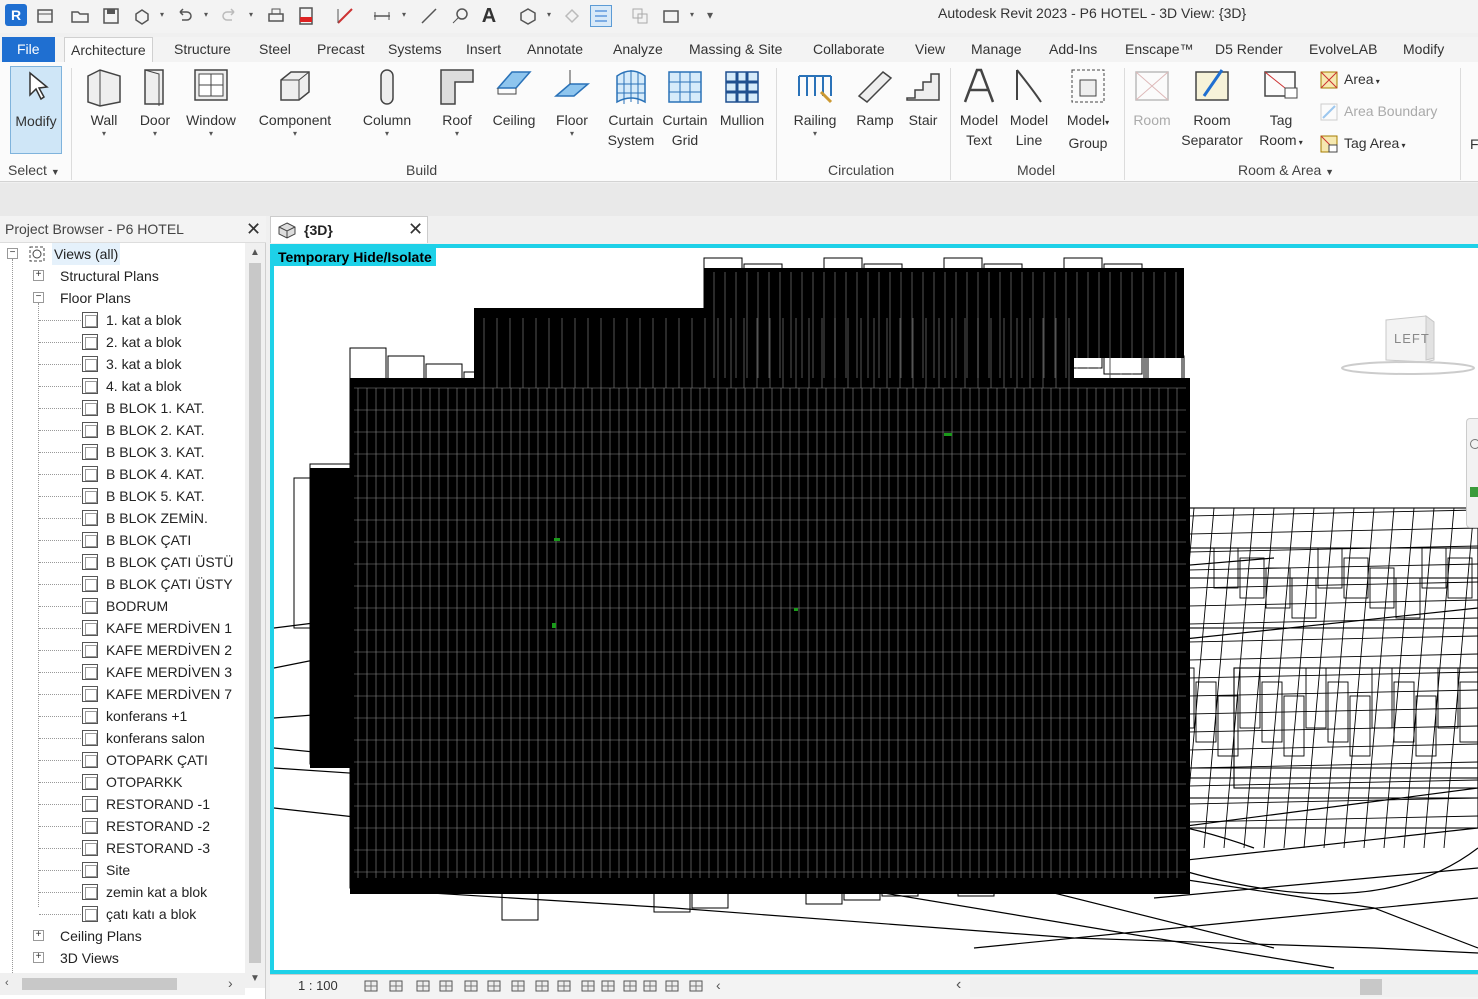 The height and width of the screenshot is (999, 1478). Describe the element at coordinates (1029, 108) in the screenshot. I see `model-line-button: Model Line` at that location.